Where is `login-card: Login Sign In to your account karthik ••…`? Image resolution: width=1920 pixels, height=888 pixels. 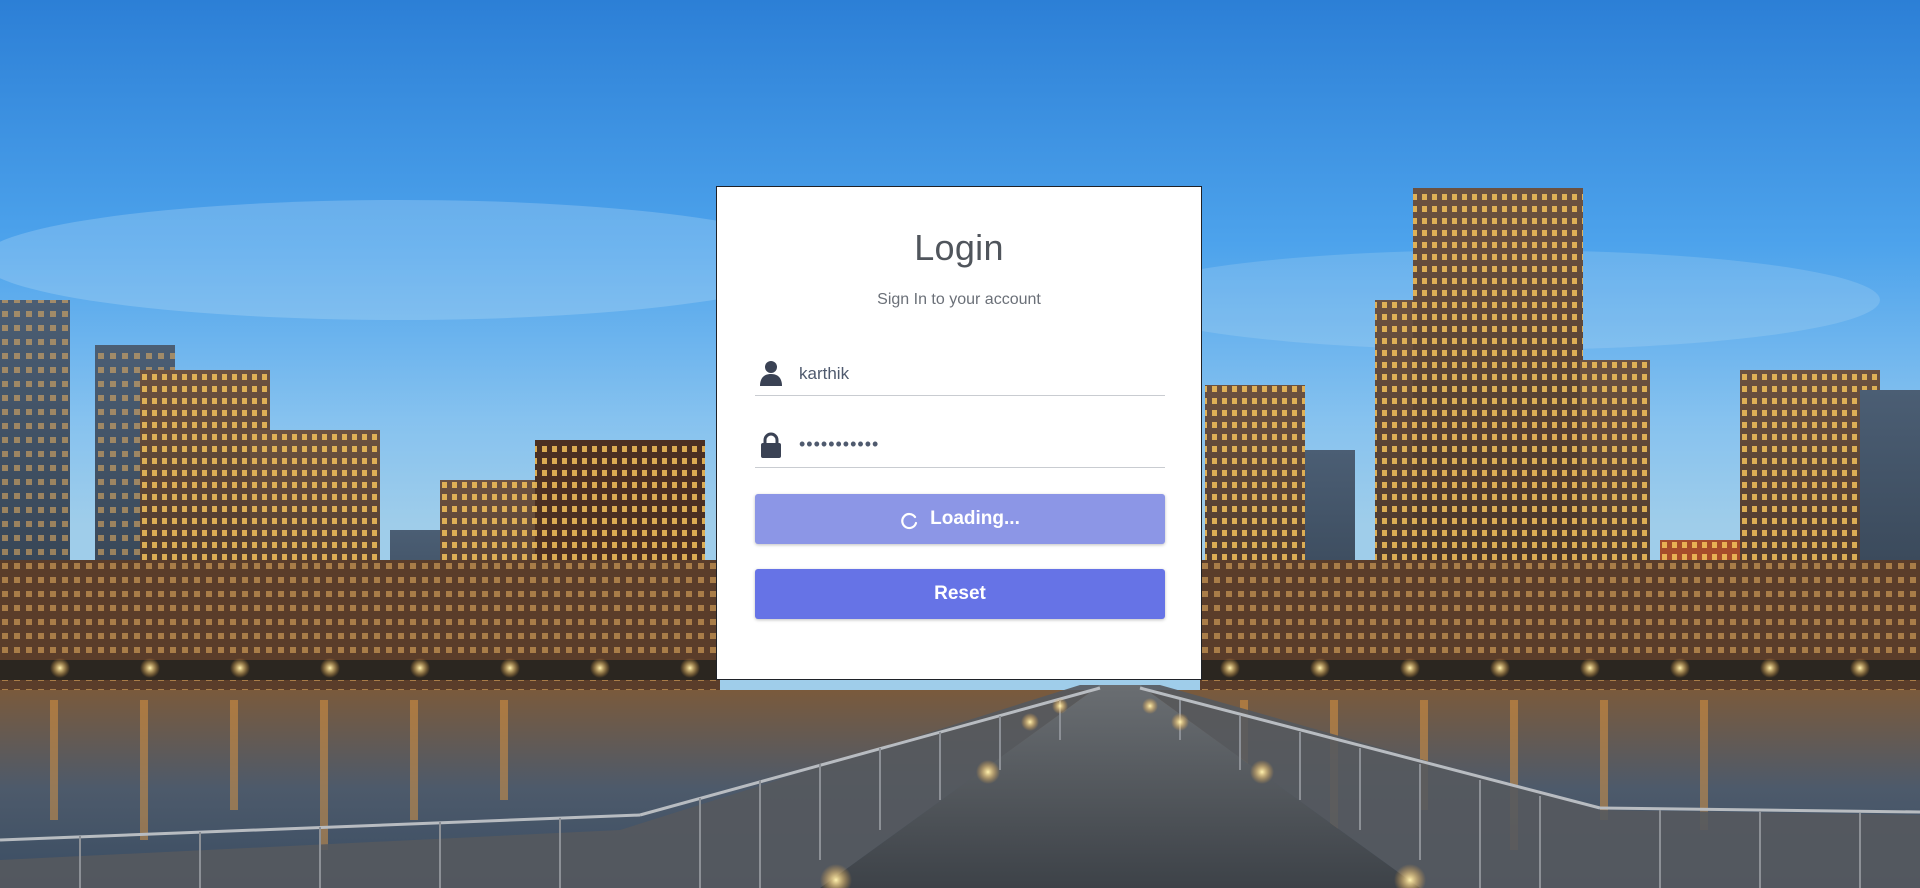
login-card: Login Sign In to your account karthik ••… is located at coordinates (959, 433).